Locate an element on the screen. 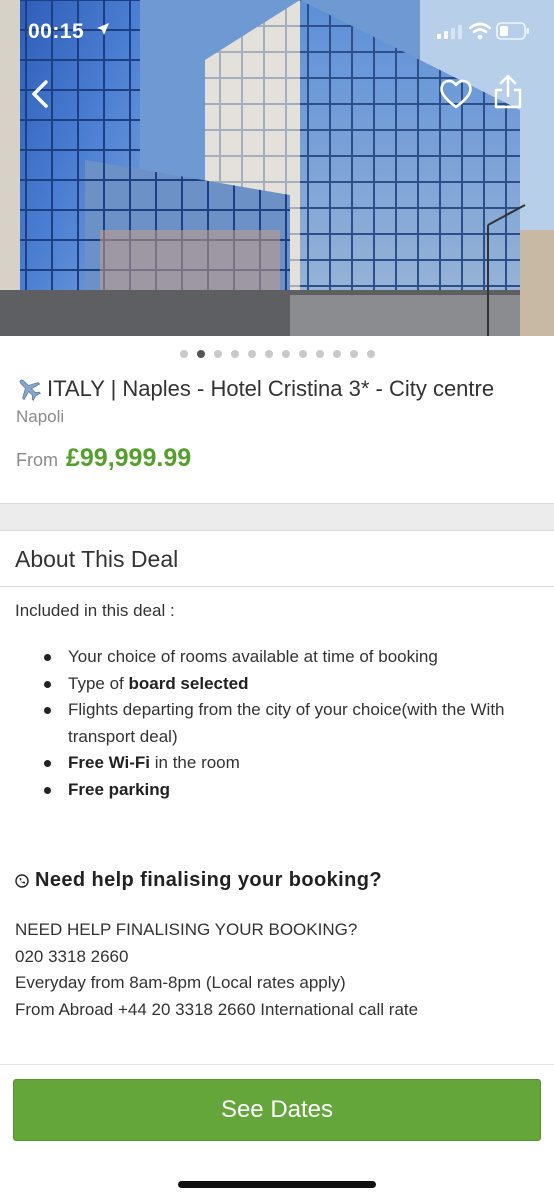 This screenshot has width=554, height=1200. airplane-icon is located at coordinates (30, 390).